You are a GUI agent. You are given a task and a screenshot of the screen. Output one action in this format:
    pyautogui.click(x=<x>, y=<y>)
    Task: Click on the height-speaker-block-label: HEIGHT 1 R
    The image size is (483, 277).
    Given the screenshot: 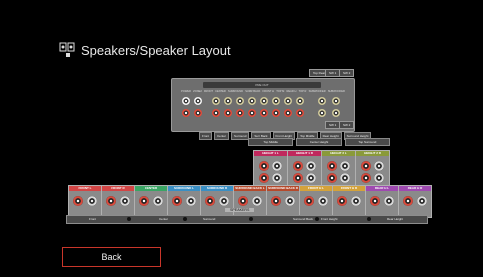 What is the action you would take?
    pyautogui.click(x=304, y=153)
    